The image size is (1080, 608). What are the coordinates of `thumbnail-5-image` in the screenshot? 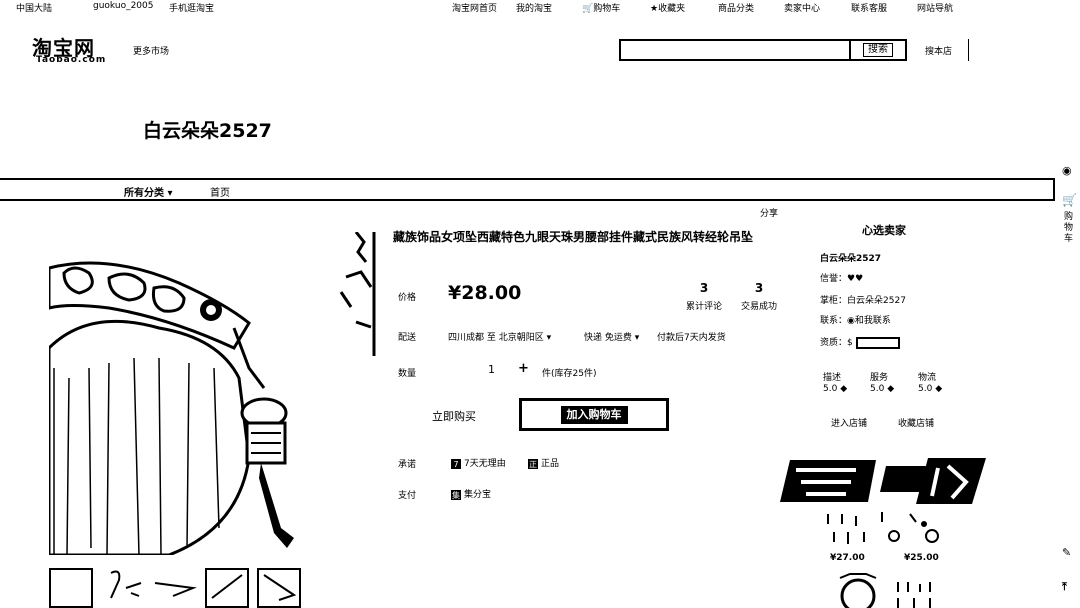 It's located at (280, 587).